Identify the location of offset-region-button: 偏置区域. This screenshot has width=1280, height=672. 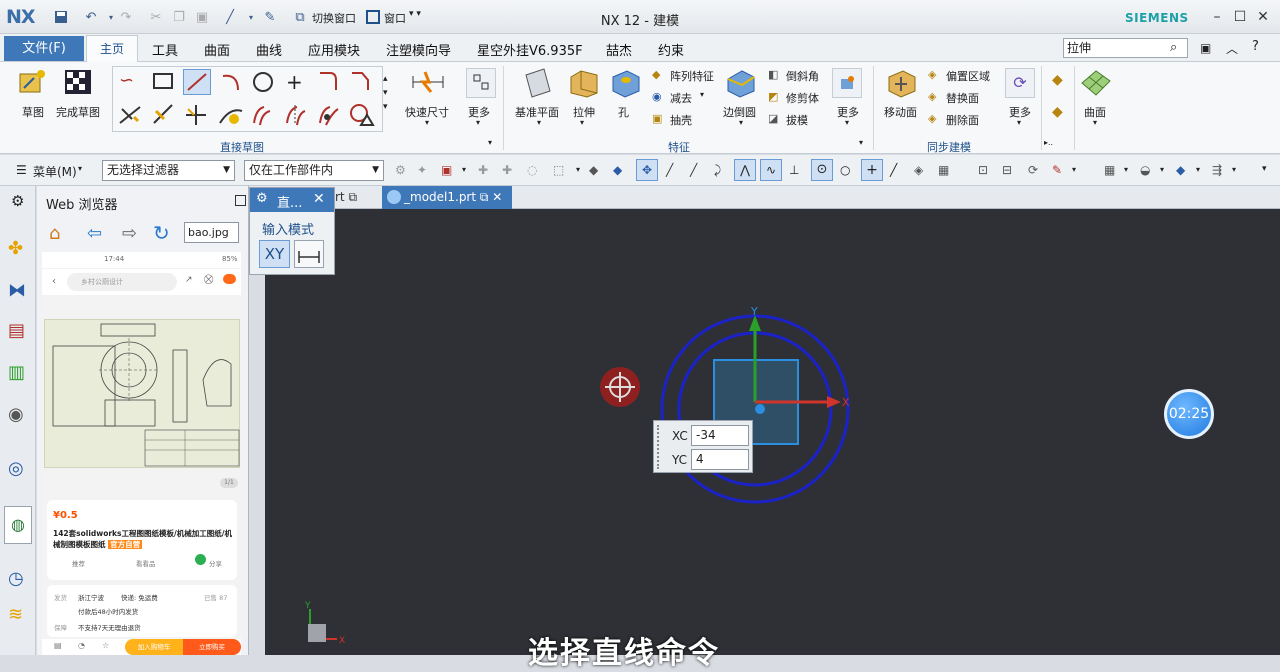
(968, 76).